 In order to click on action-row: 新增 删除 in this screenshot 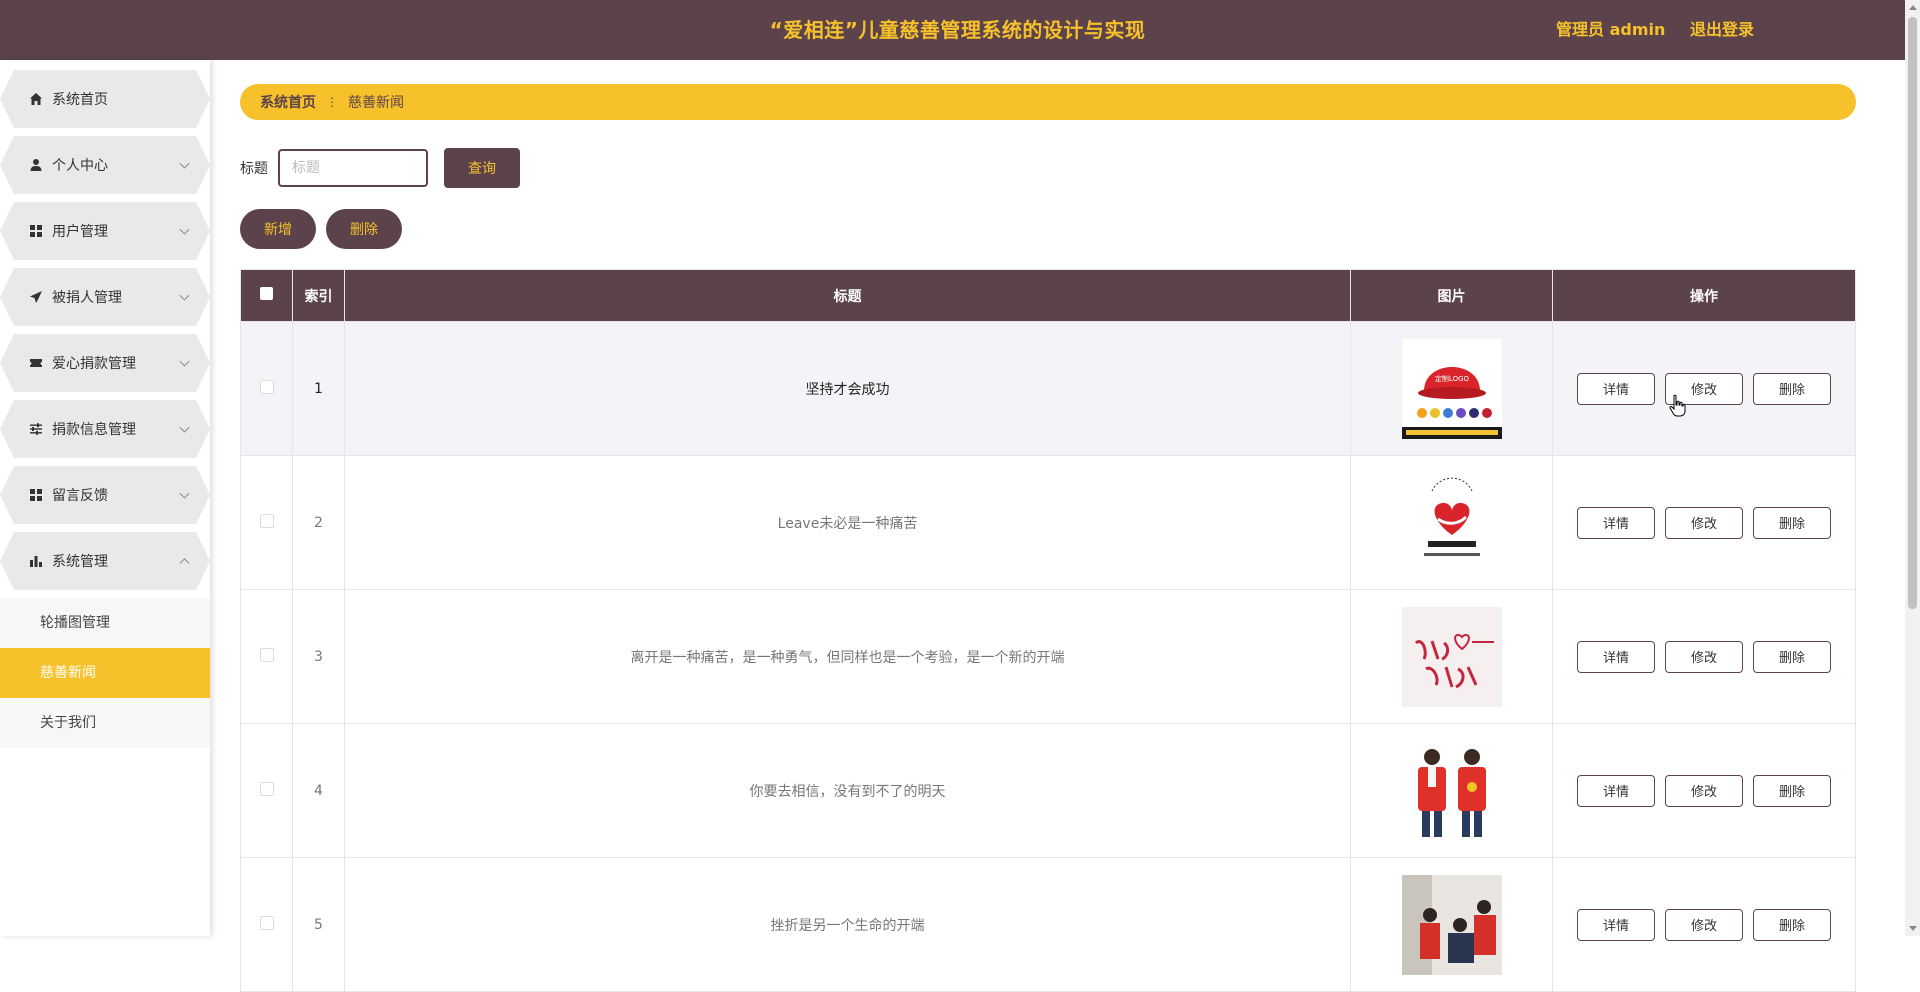, I will do `click(326, 229)`.